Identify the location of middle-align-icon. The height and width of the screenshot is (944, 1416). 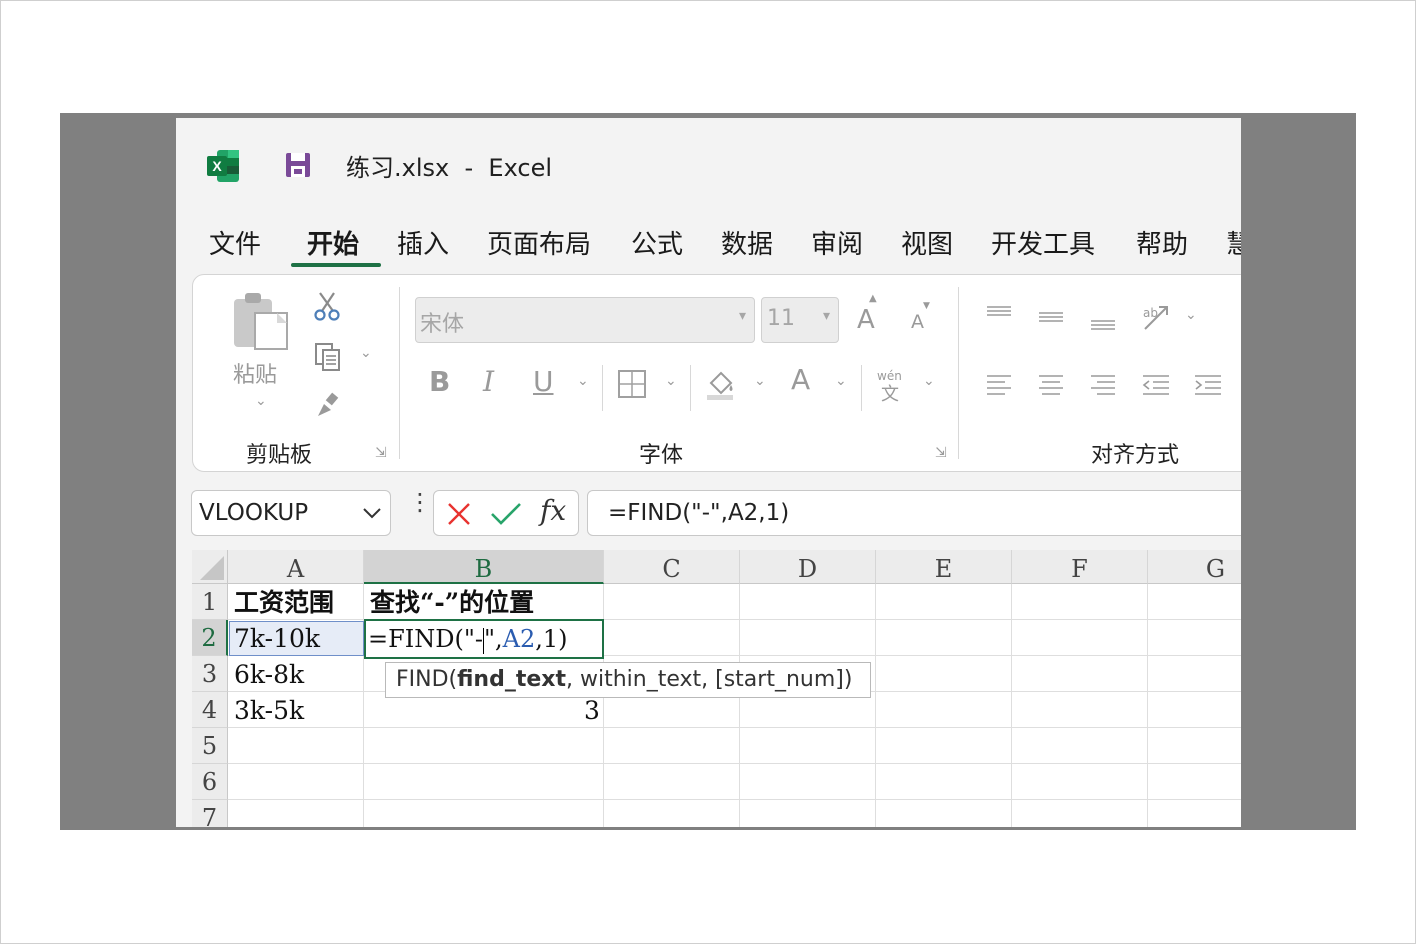
(1051, 318).